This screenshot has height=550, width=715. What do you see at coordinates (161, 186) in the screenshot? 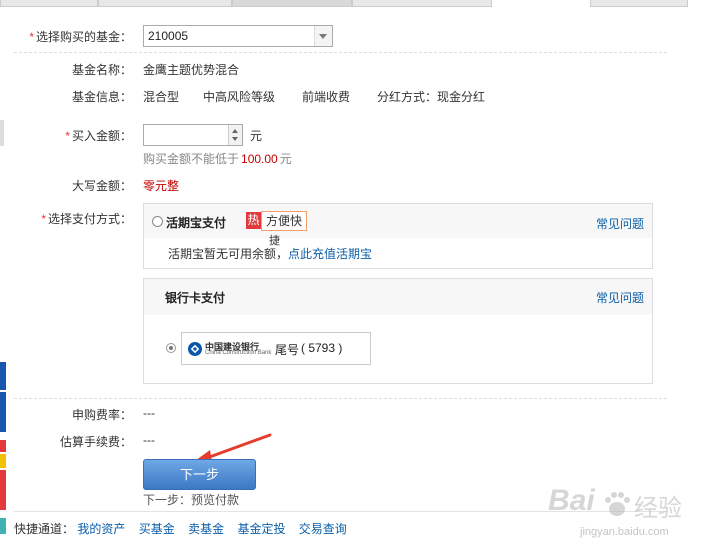
I see `capital-value: 零元整` at bounding box center [161, 186].